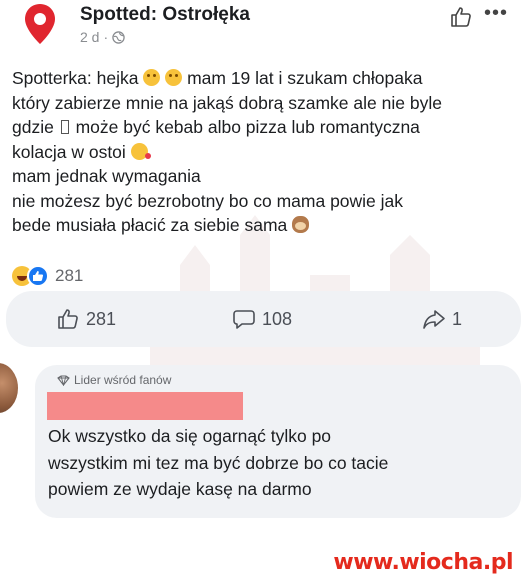 Image resolution: width=525 pixels, height=585 pixels. I want to click on comment-count: 108, so click(277, 318).